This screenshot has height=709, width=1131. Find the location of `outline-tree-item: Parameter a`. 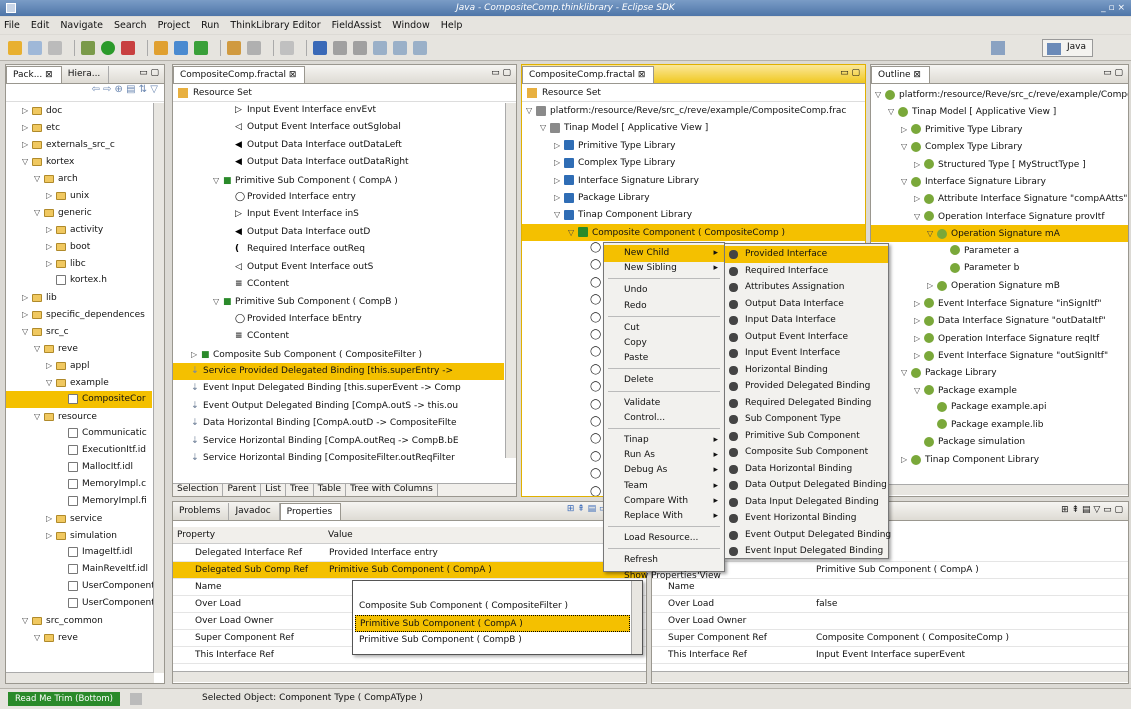

outline-tree-item: Parameter a is located at coordinates (999, 251).